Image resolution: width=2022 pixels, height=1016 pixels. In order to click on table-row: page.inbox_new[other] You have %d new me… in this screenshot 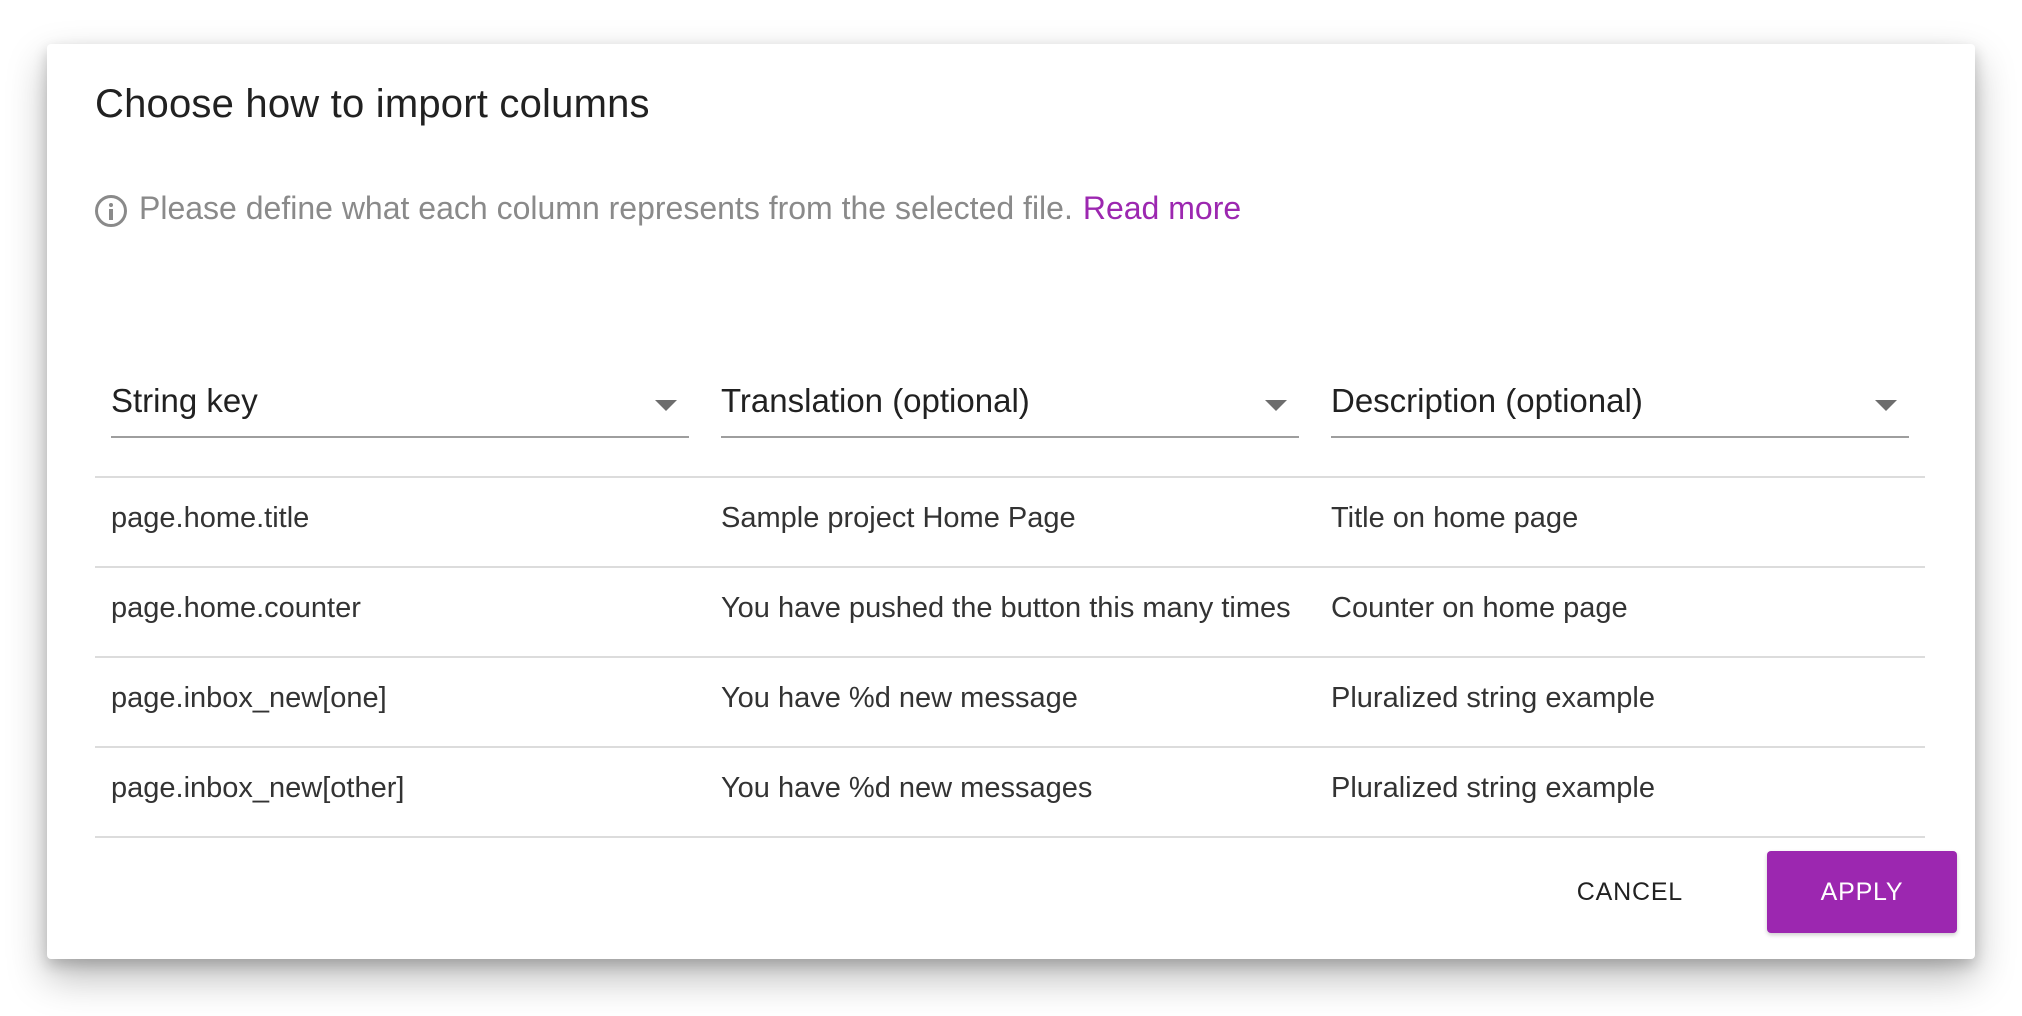, I will do `click(1010, 793)`.